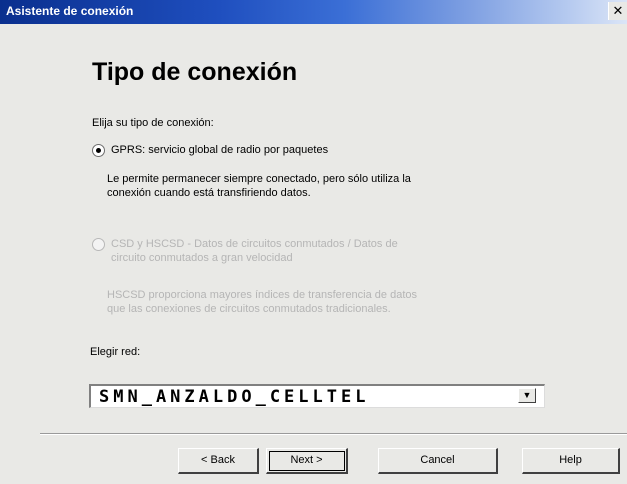  I want to click on network-select: SMN_ANZALDO_CELLTEL ▼, so click(317, 396).